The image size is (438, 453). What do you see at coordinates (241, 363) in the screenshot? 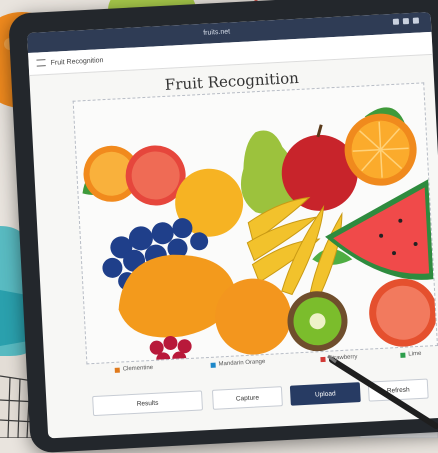
I see `legend-label: Mandarin Orange` at bounding box center [241, 363].